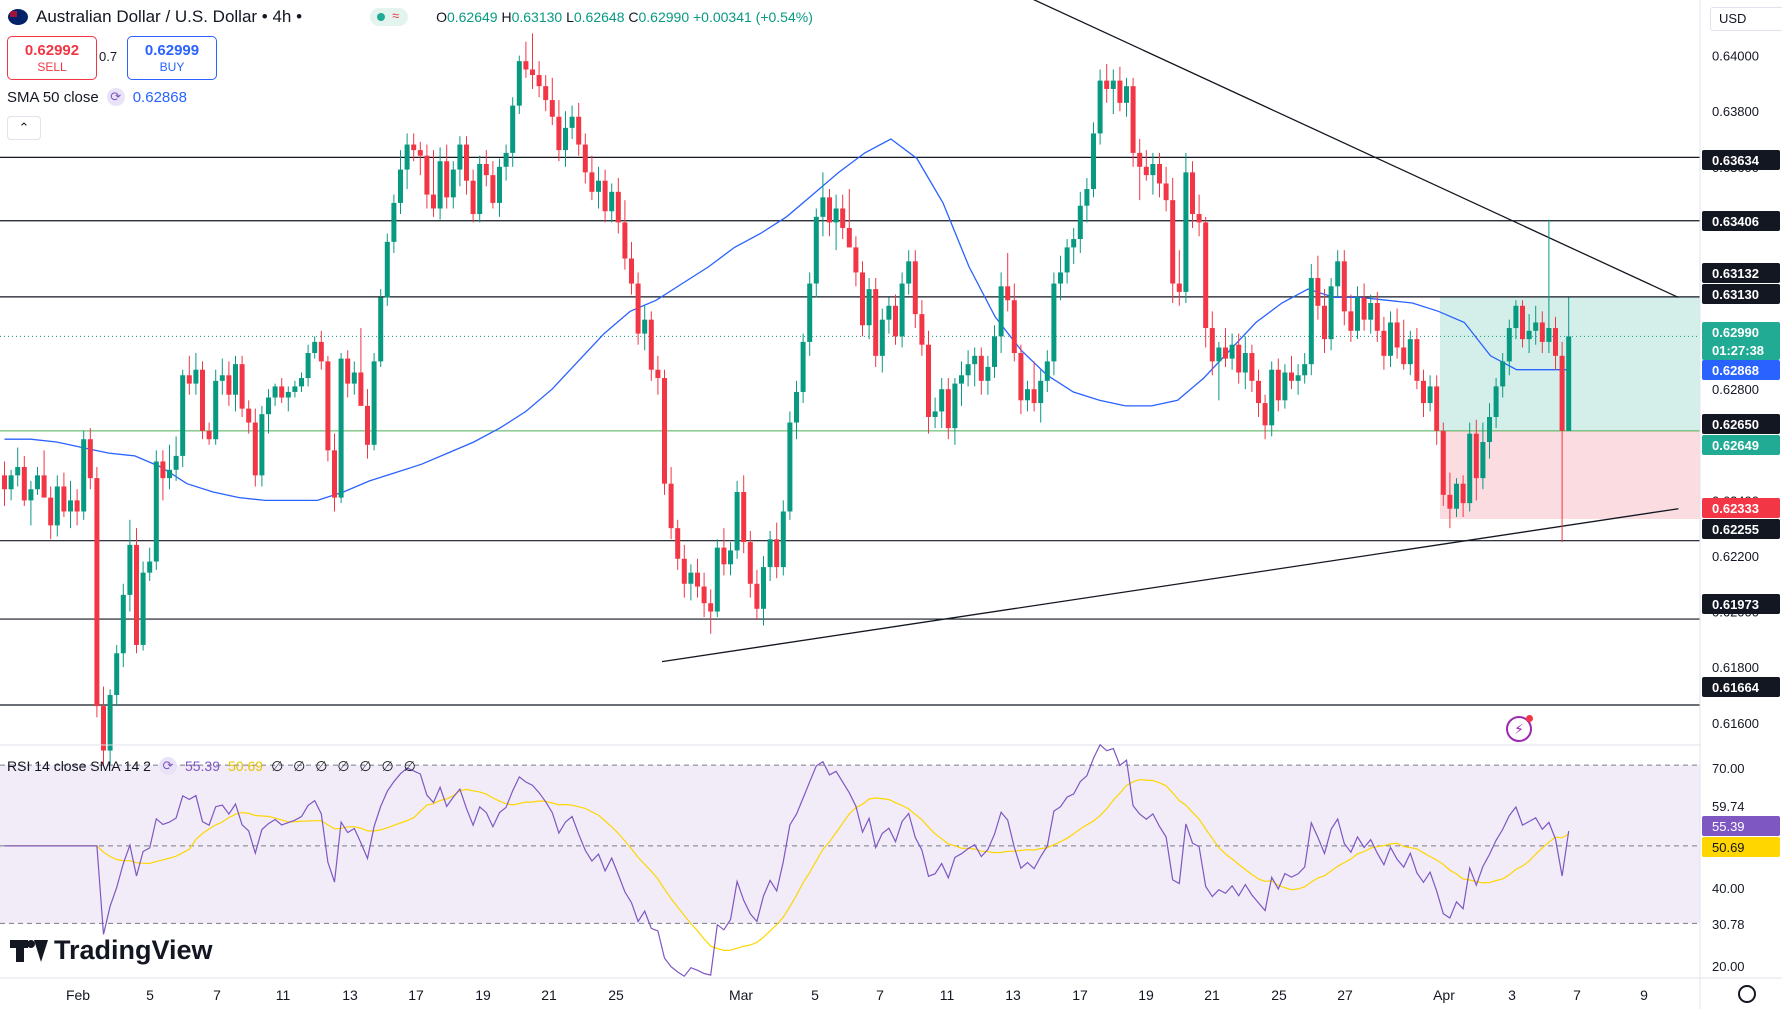 This screenshot has height=1009, width=1782. I want to click on price-tick-label: 0.63800, so click(1735, 111).